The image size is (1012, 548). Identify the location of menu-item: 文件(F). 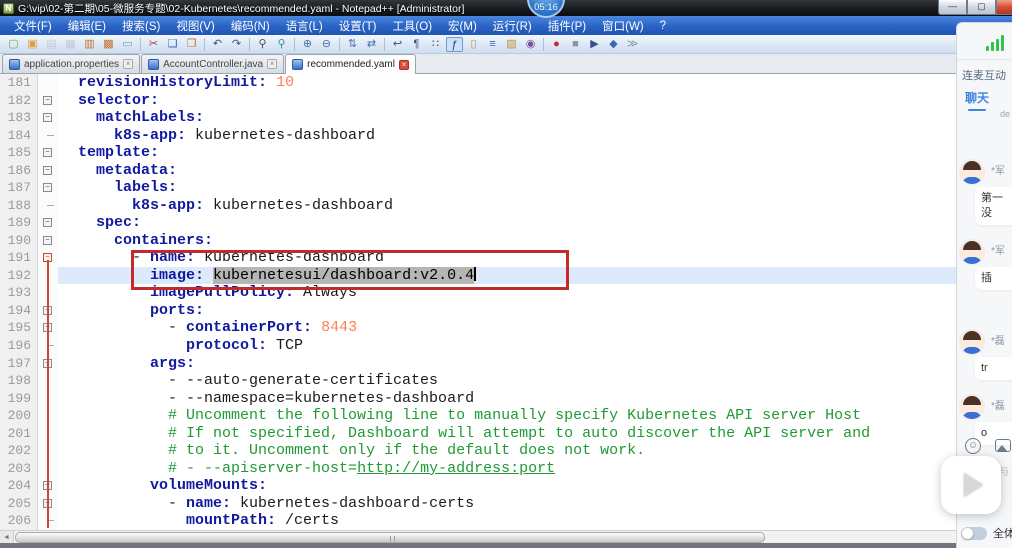
(33, 25).